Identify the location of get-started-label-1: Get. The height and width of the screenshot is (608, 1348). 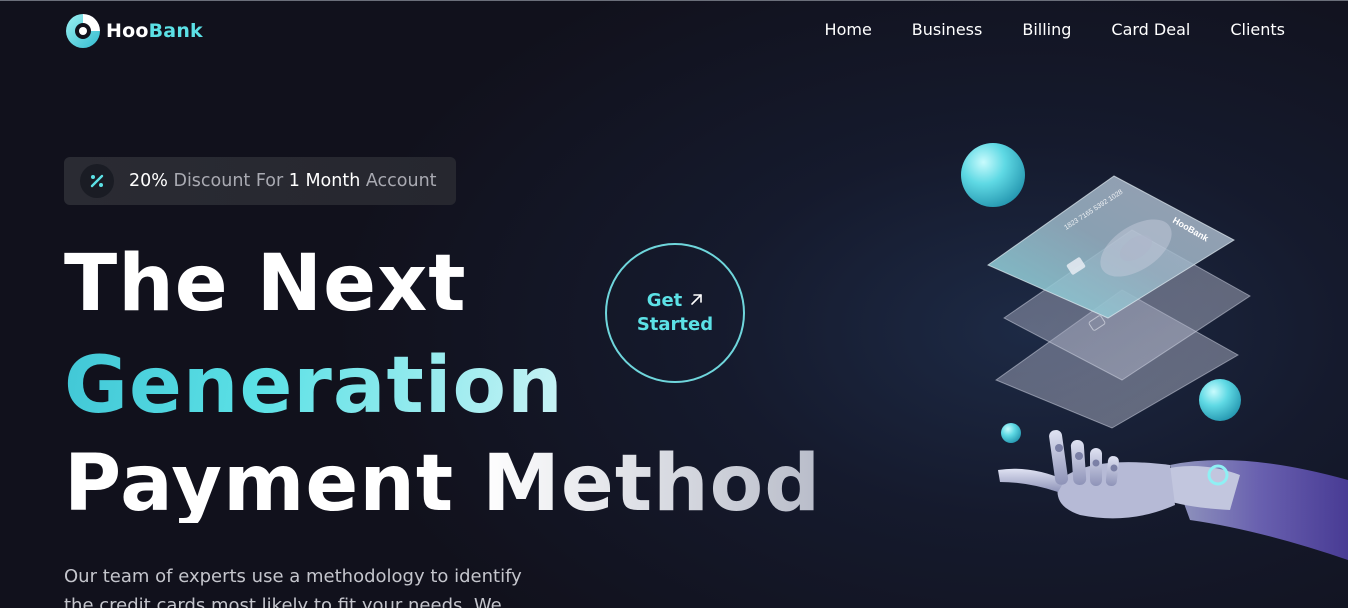
(664, 300).